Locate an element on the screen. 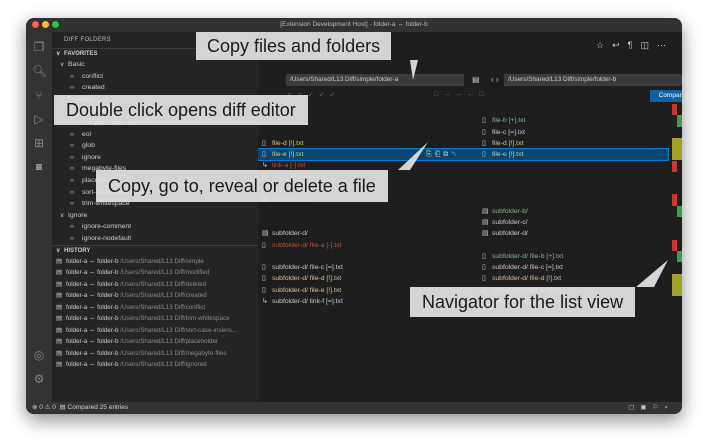 The image size is (710, 444). account-icon: ◎ is located at coordinates (39, 355).